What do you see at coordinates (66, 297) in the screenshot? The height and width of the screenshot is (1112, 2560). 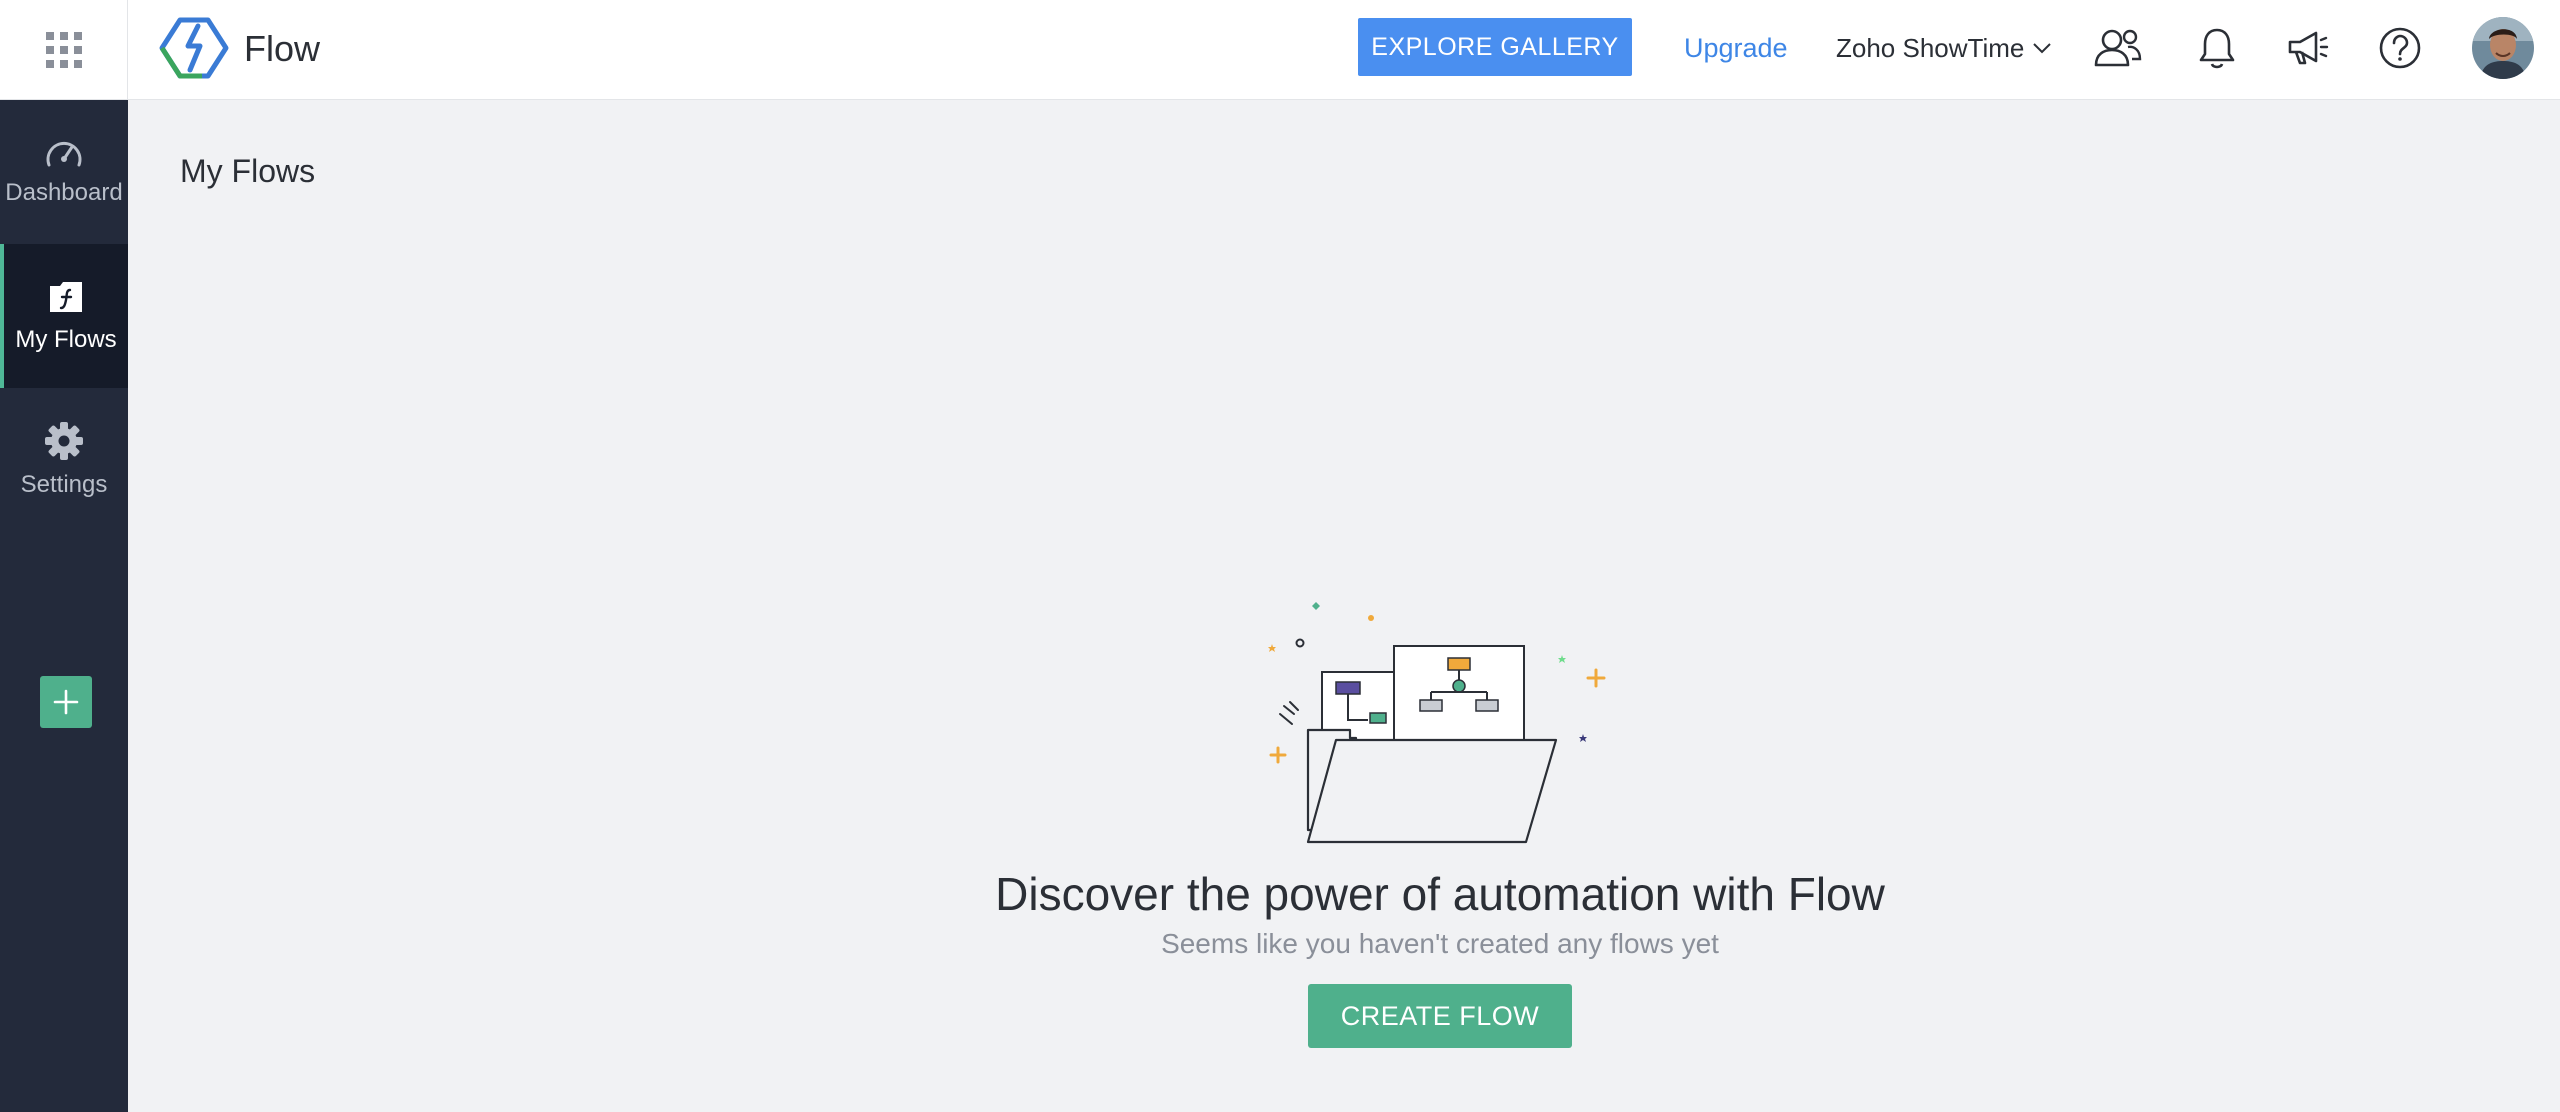 I see `flows-icon` at bounding box center [66, 297].